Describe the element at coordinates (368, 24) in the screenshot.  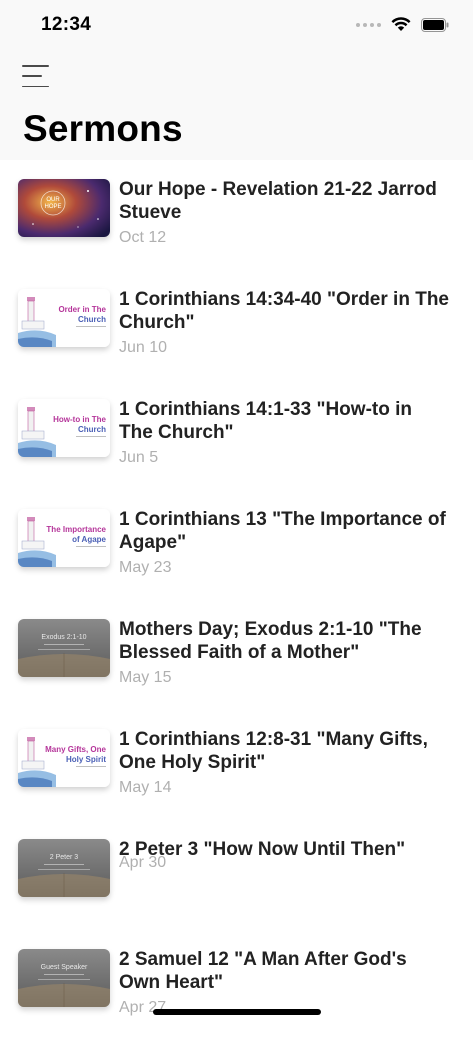
I see `cellular-signal-icon` at that location.